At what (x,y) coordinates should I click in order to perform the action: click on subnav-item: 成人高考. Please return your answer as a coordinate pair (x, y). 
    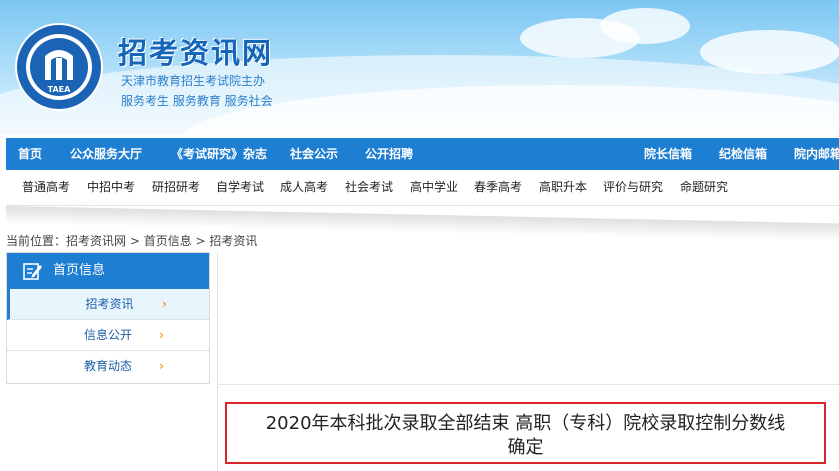
    Looking at the image, I should click on (304, 187).